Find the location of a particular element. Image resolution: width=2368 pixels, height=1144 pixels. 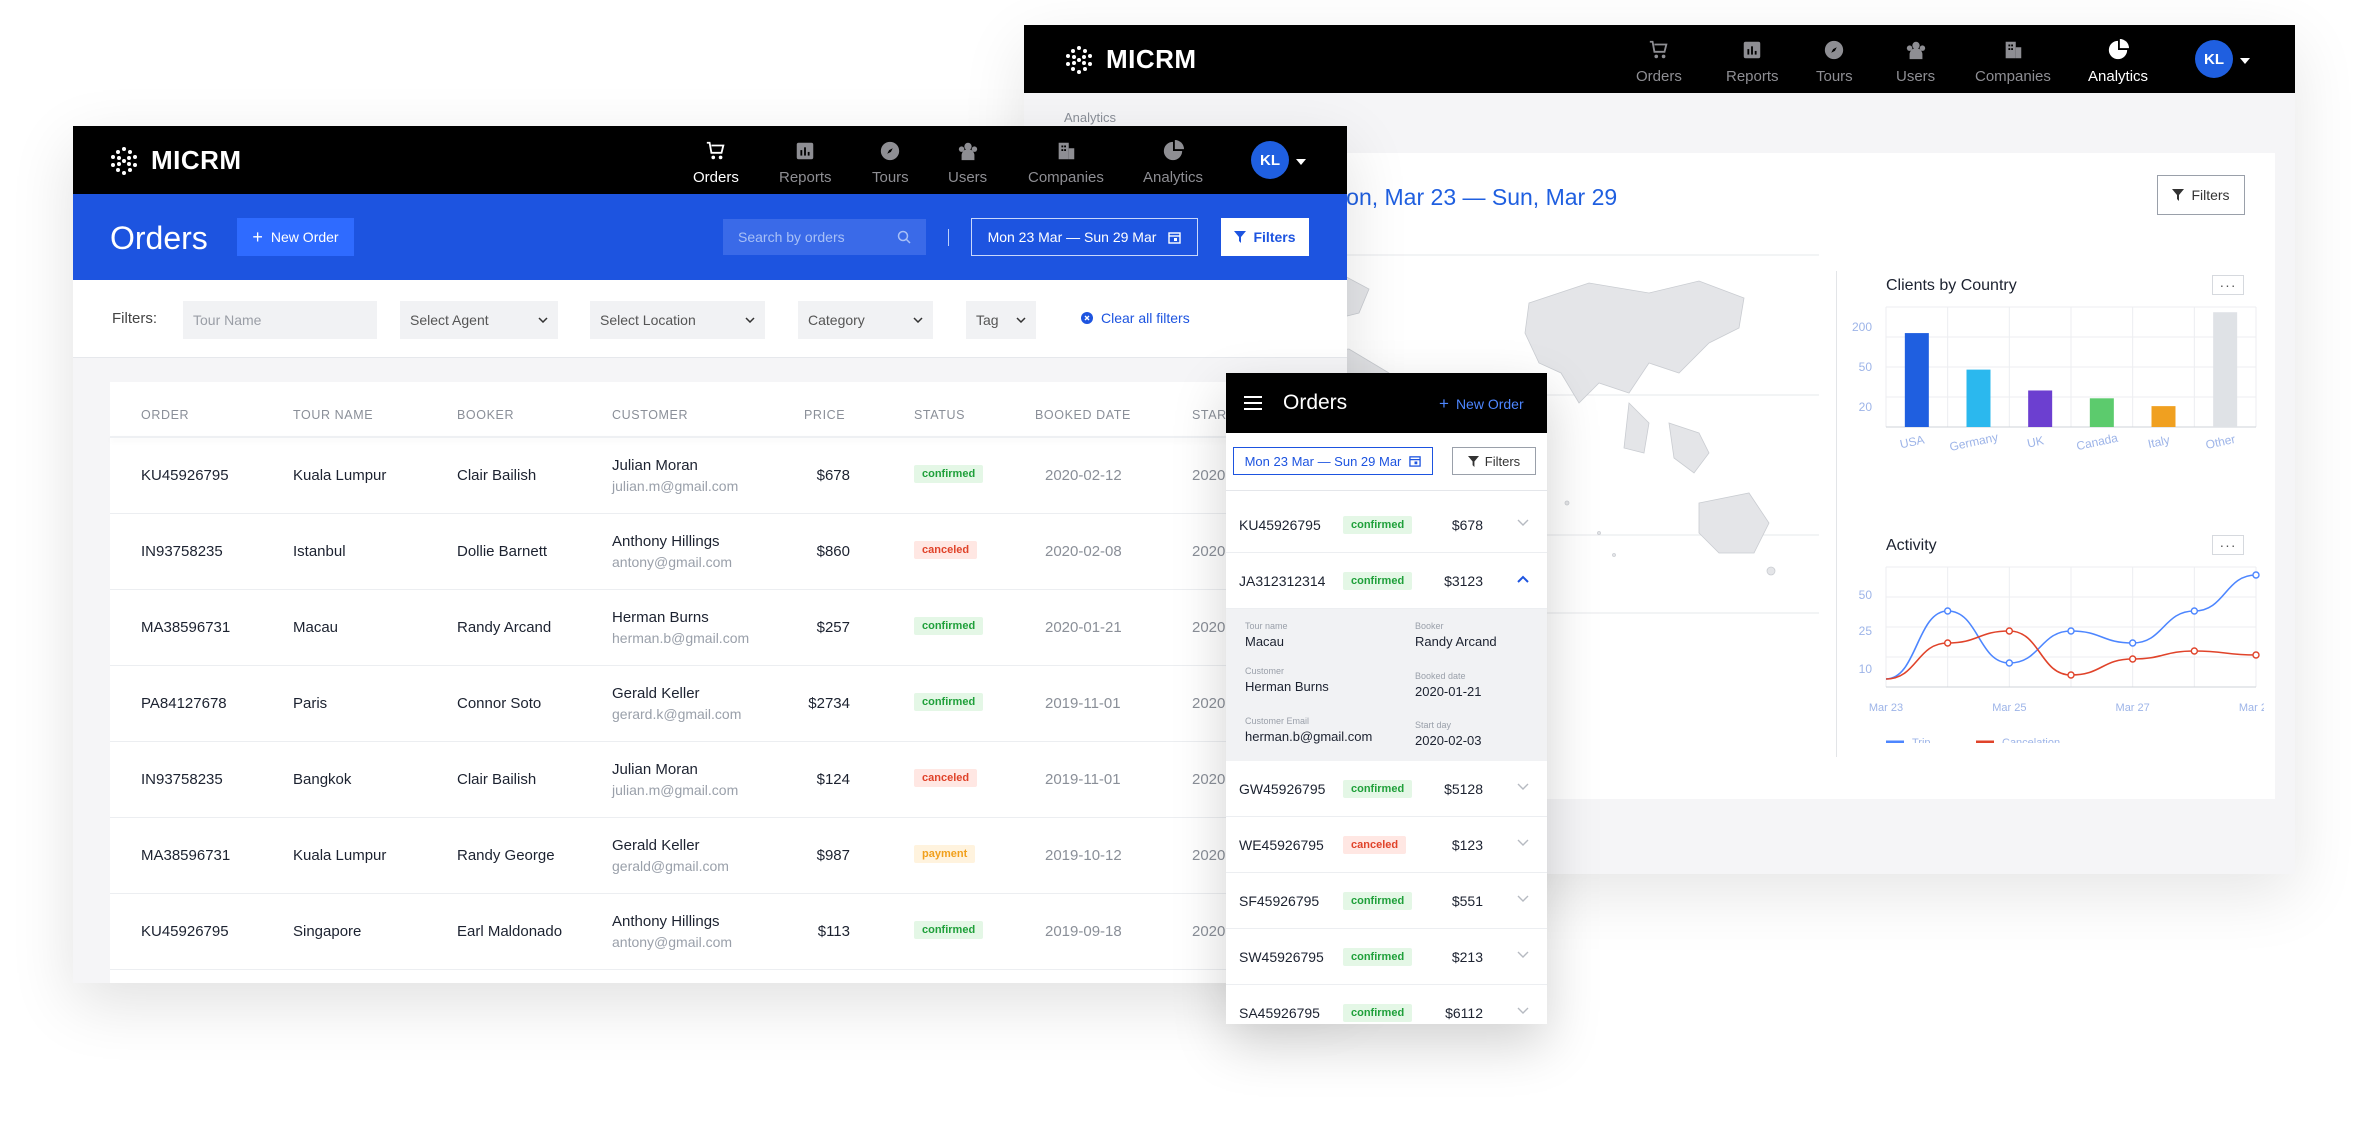

nav-label: Tours is located at coordinates (890, 177).